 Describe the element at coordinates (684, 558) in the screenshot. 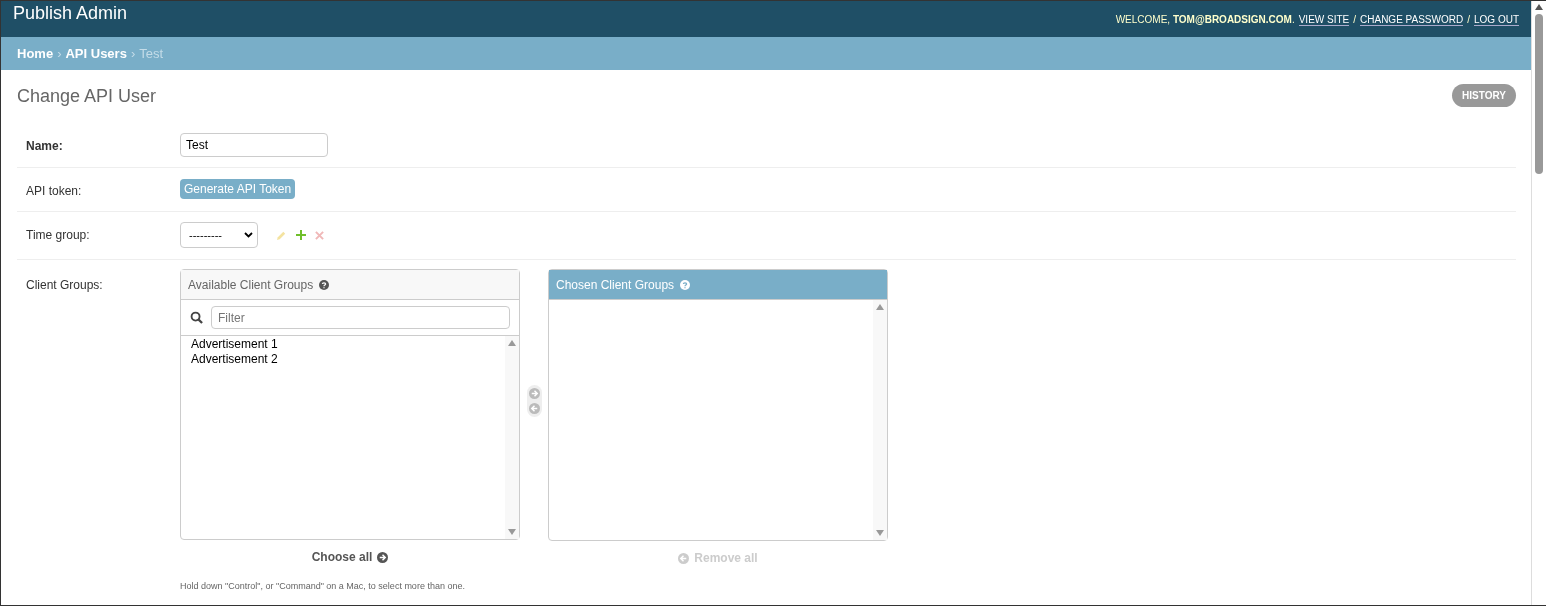

I see `arrow-left-icon` at that location.